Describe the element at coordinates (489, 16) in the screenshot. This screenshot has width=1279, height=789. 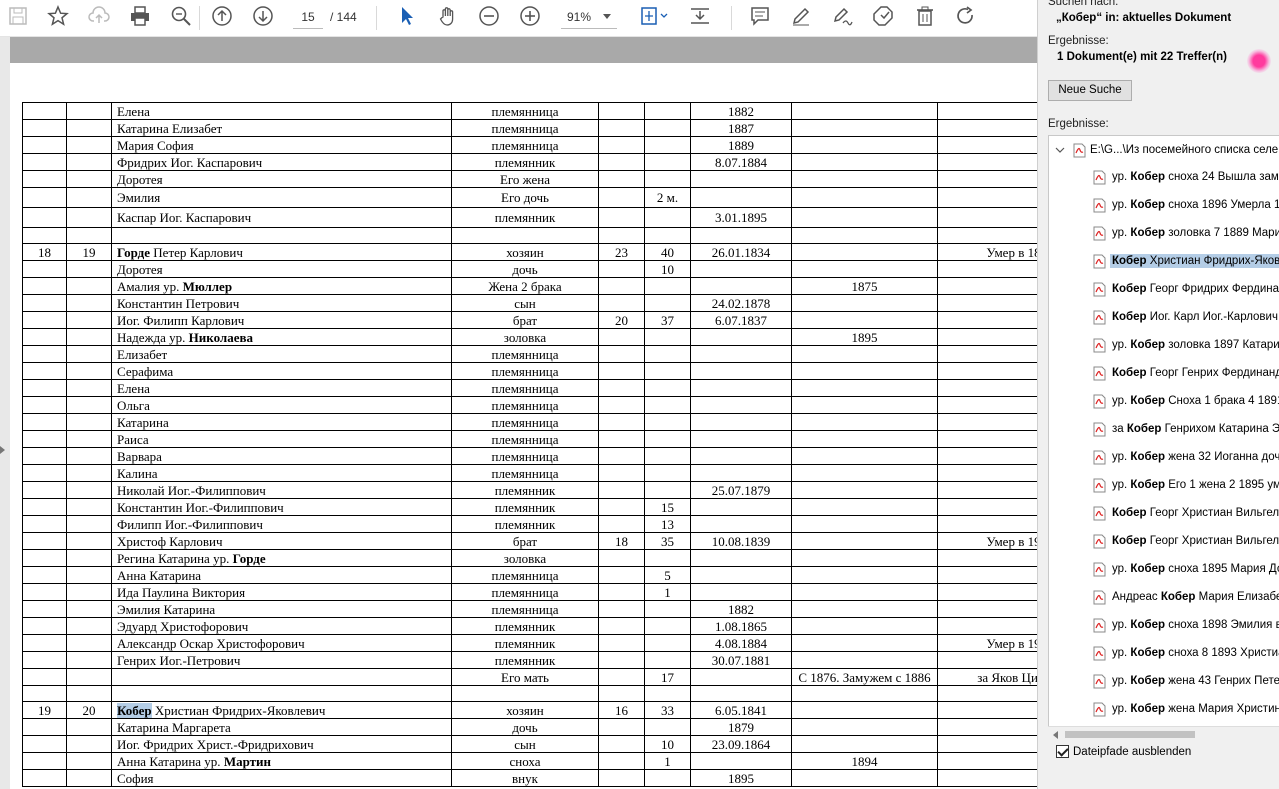
I see `zoom-out-icon` at that location.